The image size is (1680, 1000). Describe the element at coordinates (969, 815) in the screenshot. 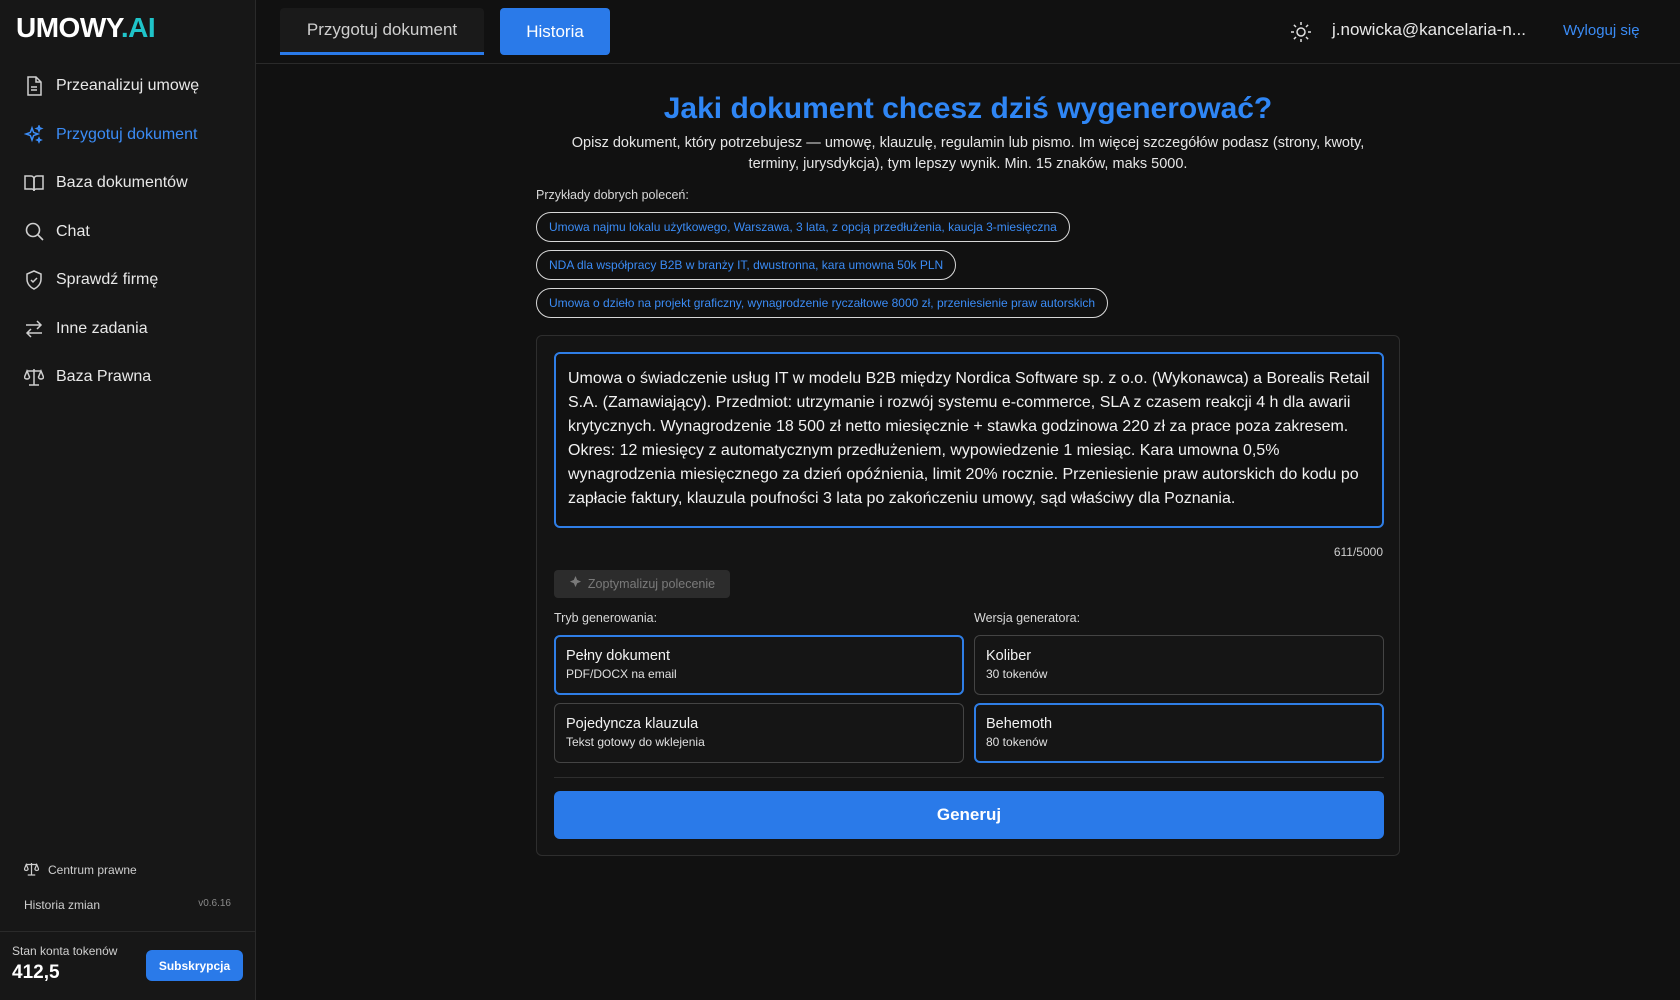

I see `generate-button: Generuj` at that location.